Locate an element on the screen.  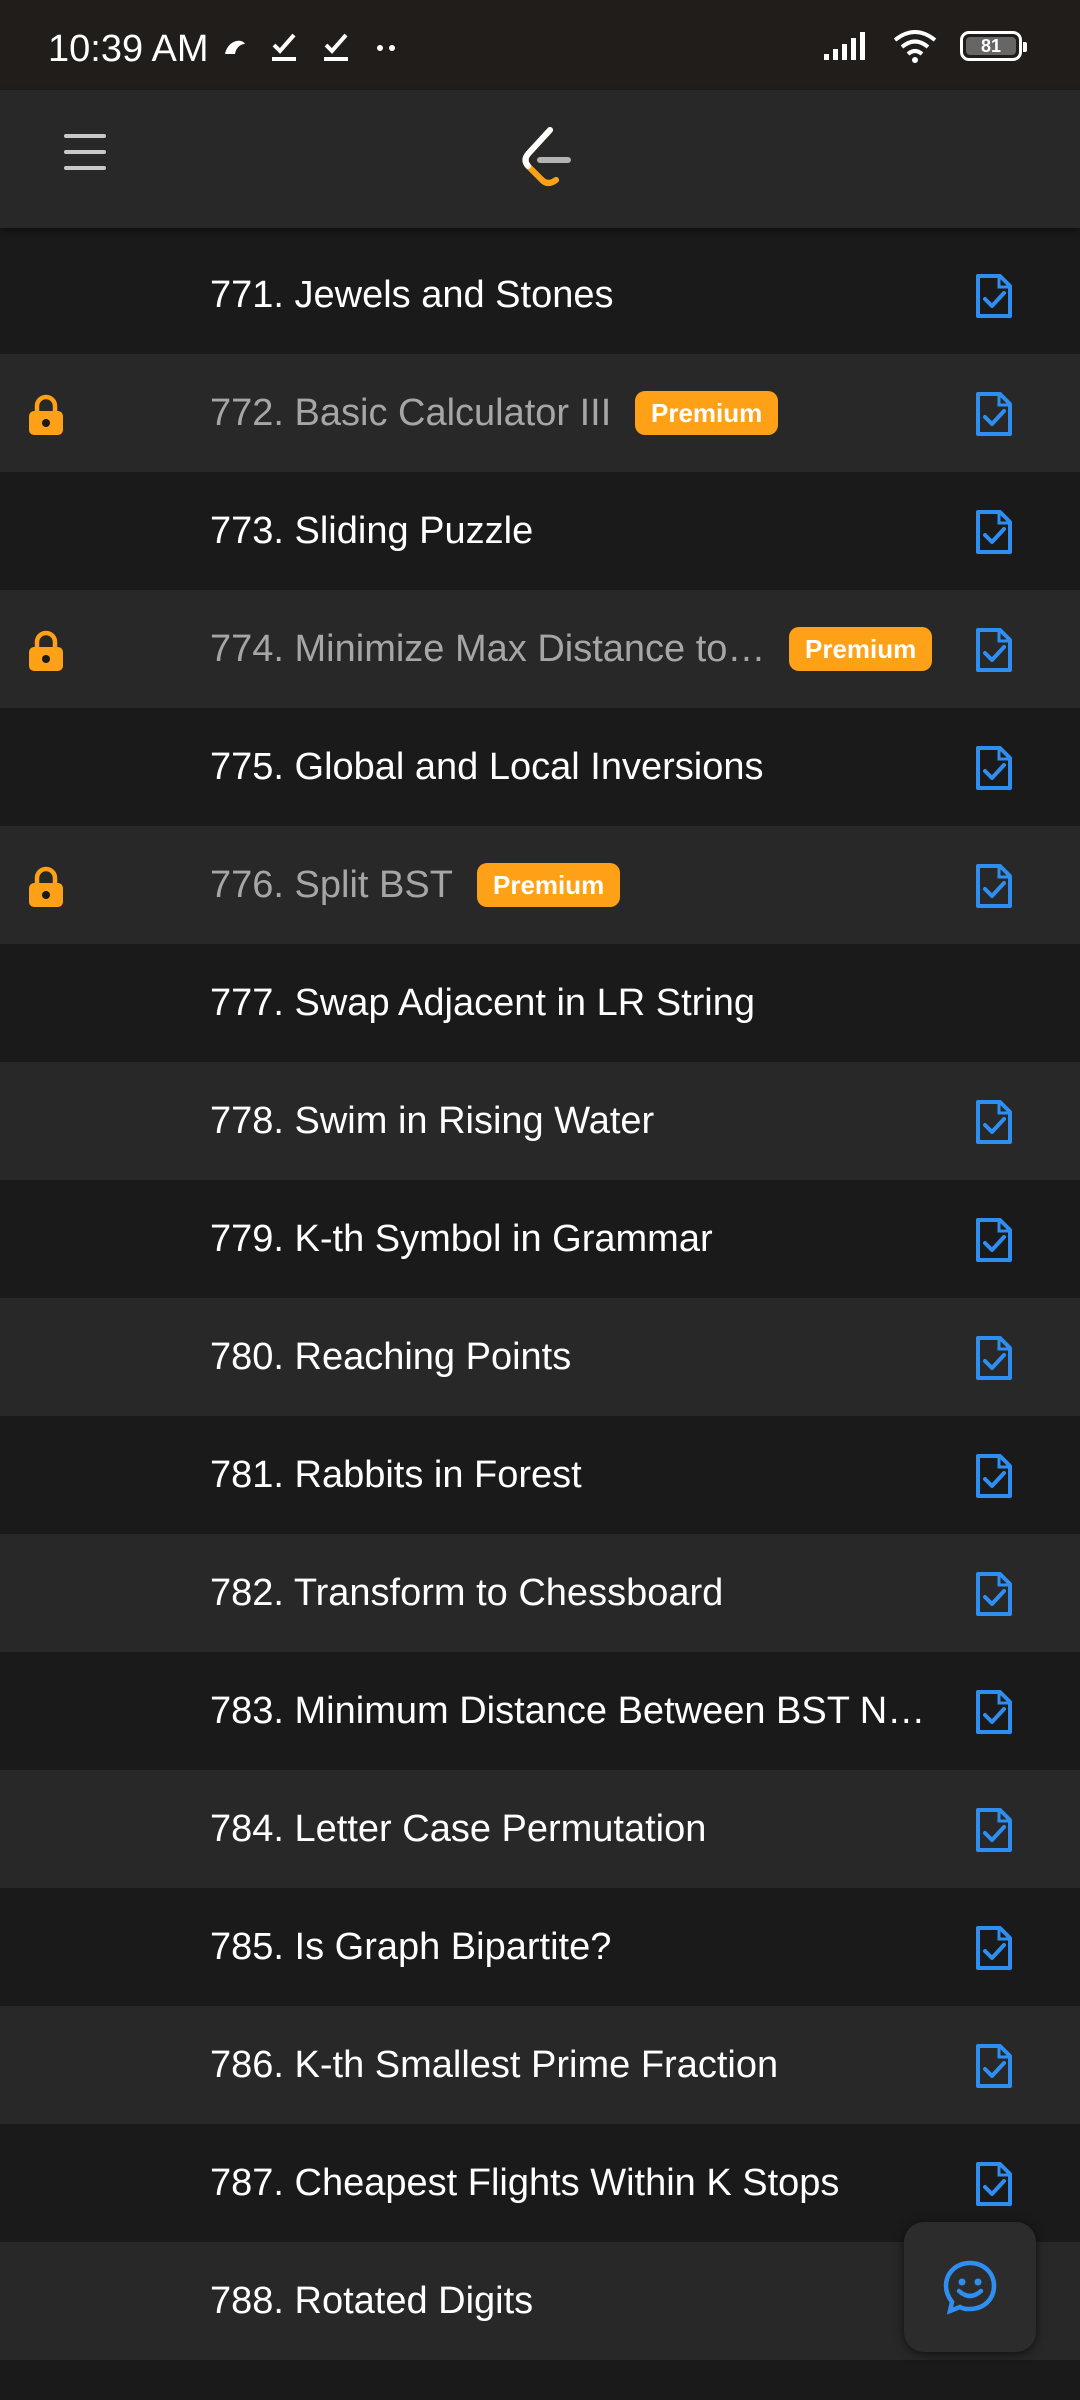
problem-row: 776. Split BST Premium is located at coordinates (540, 885).